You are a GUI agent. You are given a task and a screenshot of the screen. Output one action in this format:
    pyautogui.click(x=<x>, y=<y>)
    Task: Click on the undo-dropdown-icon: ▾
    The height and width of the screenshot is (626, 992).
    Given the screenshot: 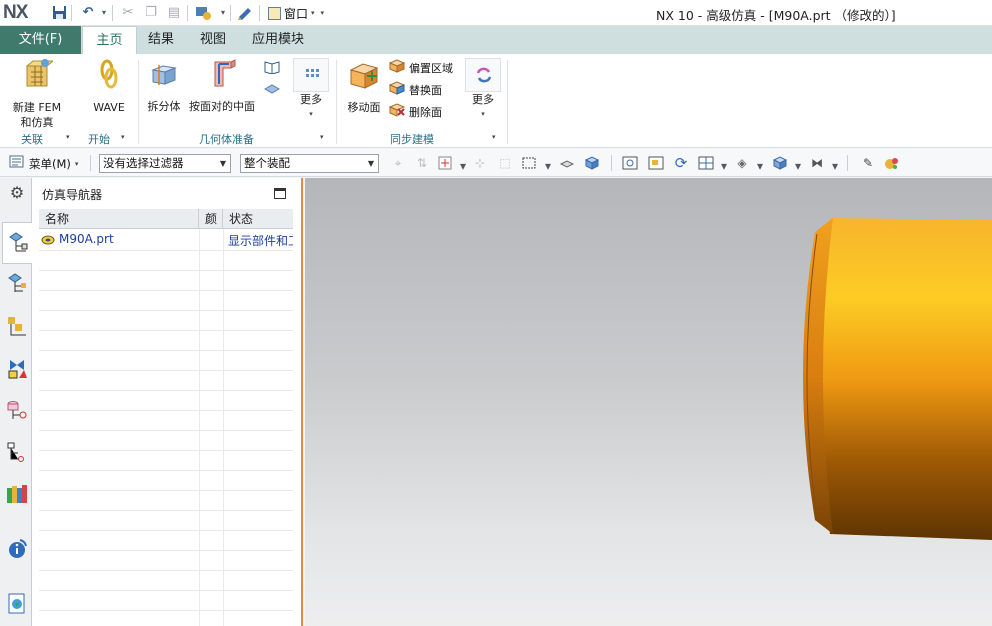 What is the action you would take?
    pyautogui.click(x=104, y=13)
    